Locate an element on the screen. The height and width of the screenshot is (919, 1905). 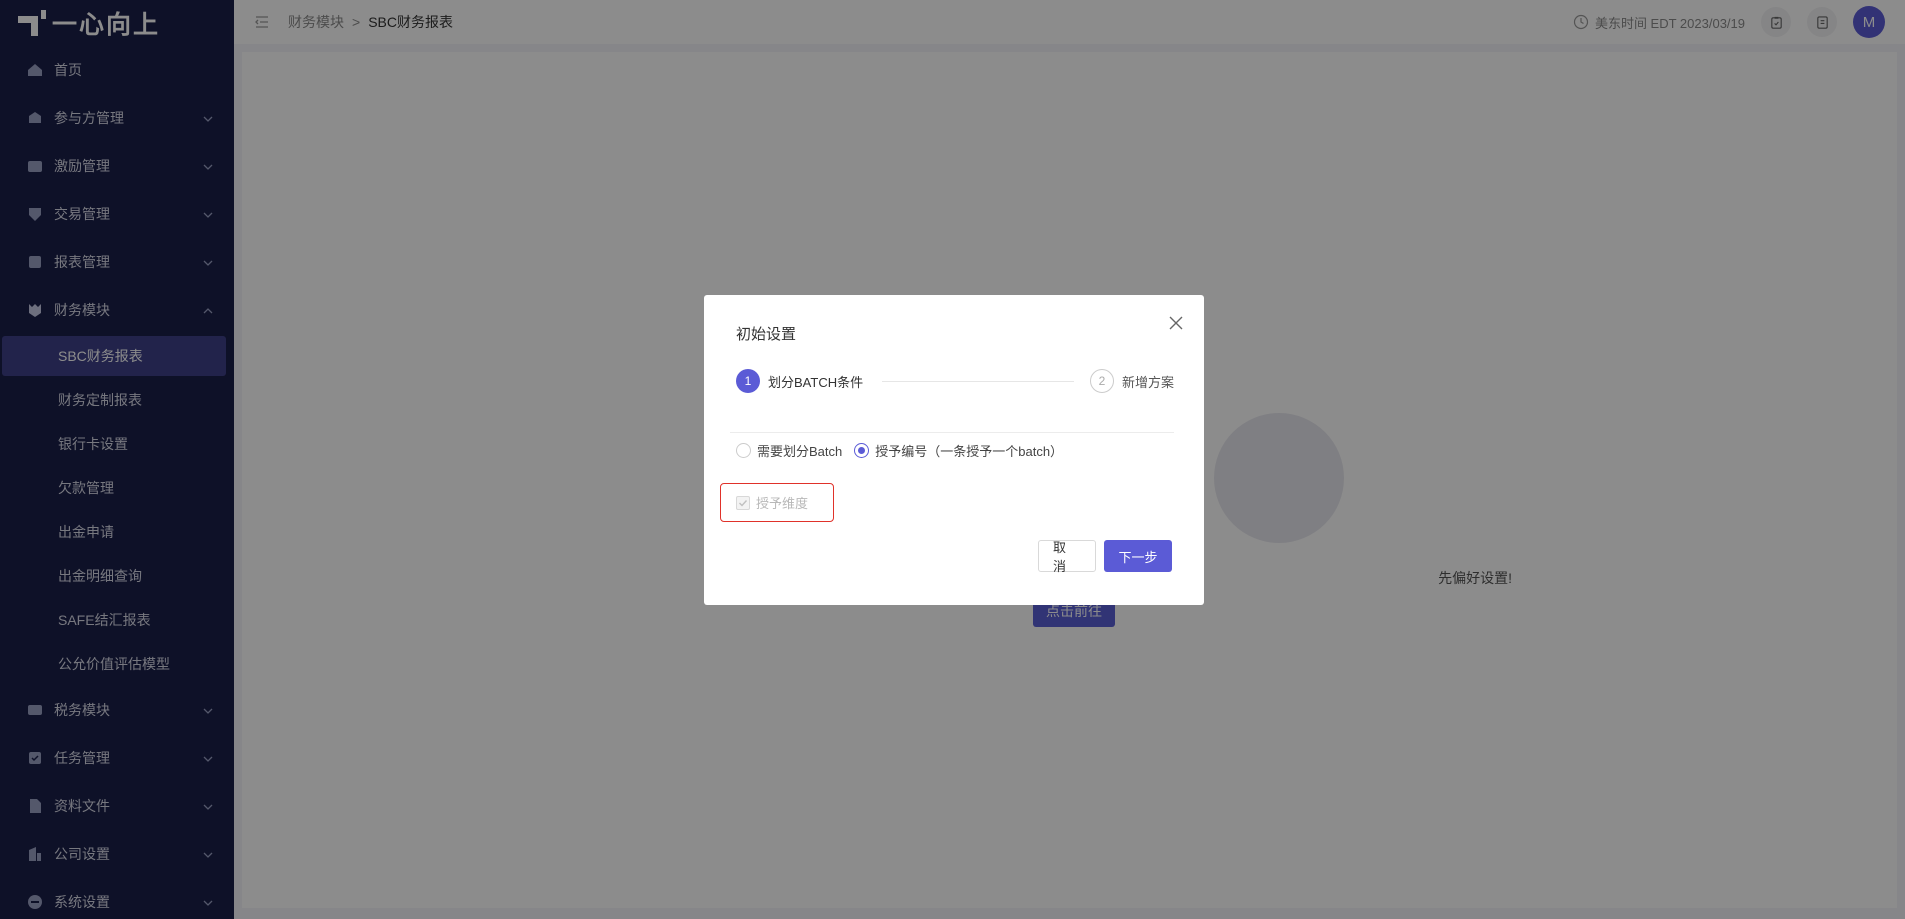
batch-radio-group: 需要划分Batch 授予编号（一条授予一个batch） is located at coordinates (899, 450).